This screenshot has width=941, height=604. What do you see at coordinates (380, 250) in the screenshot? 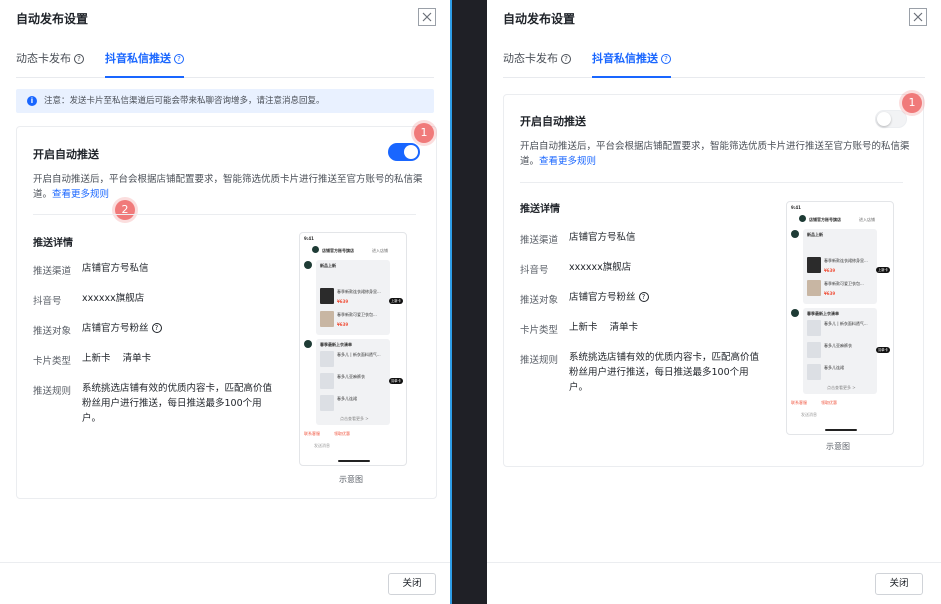
I see `enter-shop: 进入店铺` at bounding box center [380, 250].